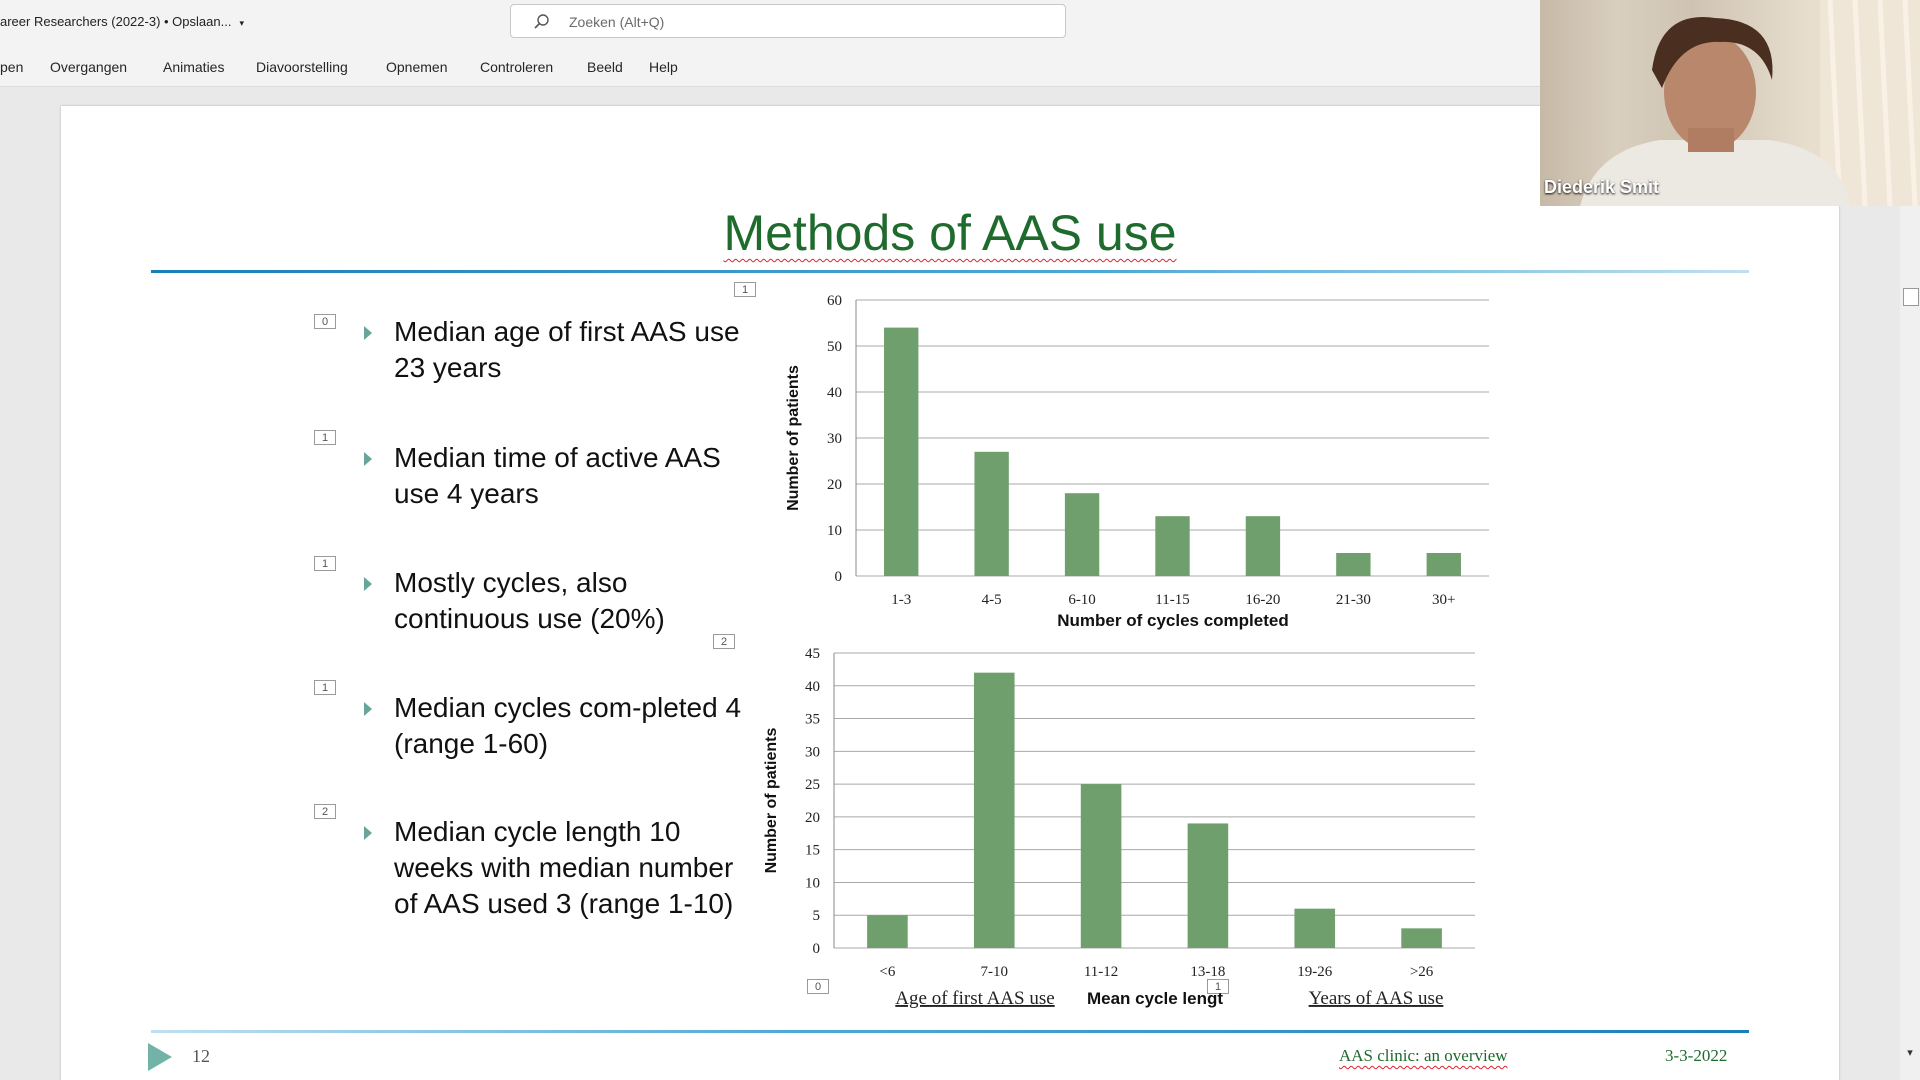  What do you see at coordinates (812, 785) in the screenshot?
I see `y-tick-label: 25` at bounding box center [812, 785].